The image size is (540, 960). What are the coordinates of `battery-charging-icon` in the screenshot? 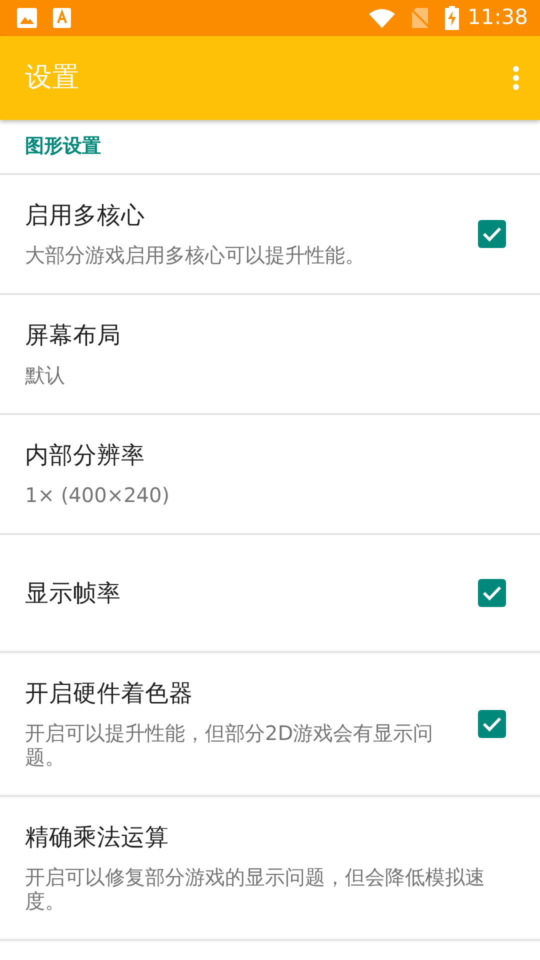 It's located at (452, 18).